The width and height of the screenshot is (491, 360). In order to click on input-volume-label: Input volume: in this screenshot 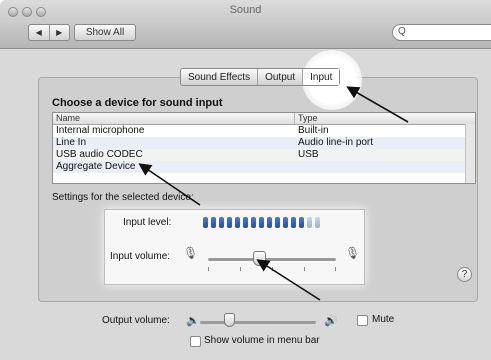, I will do `click(140, 256)`.